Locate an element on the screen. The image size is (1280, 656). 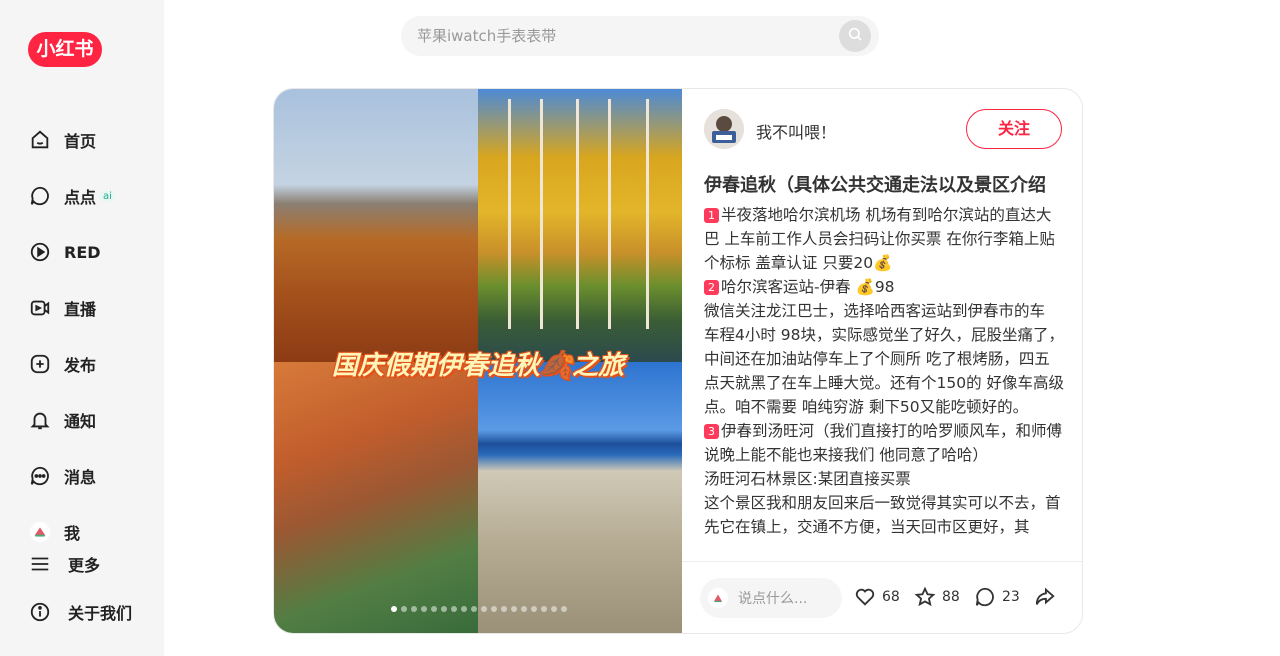
ai-badge: ai is located at coordinates (107, 196).